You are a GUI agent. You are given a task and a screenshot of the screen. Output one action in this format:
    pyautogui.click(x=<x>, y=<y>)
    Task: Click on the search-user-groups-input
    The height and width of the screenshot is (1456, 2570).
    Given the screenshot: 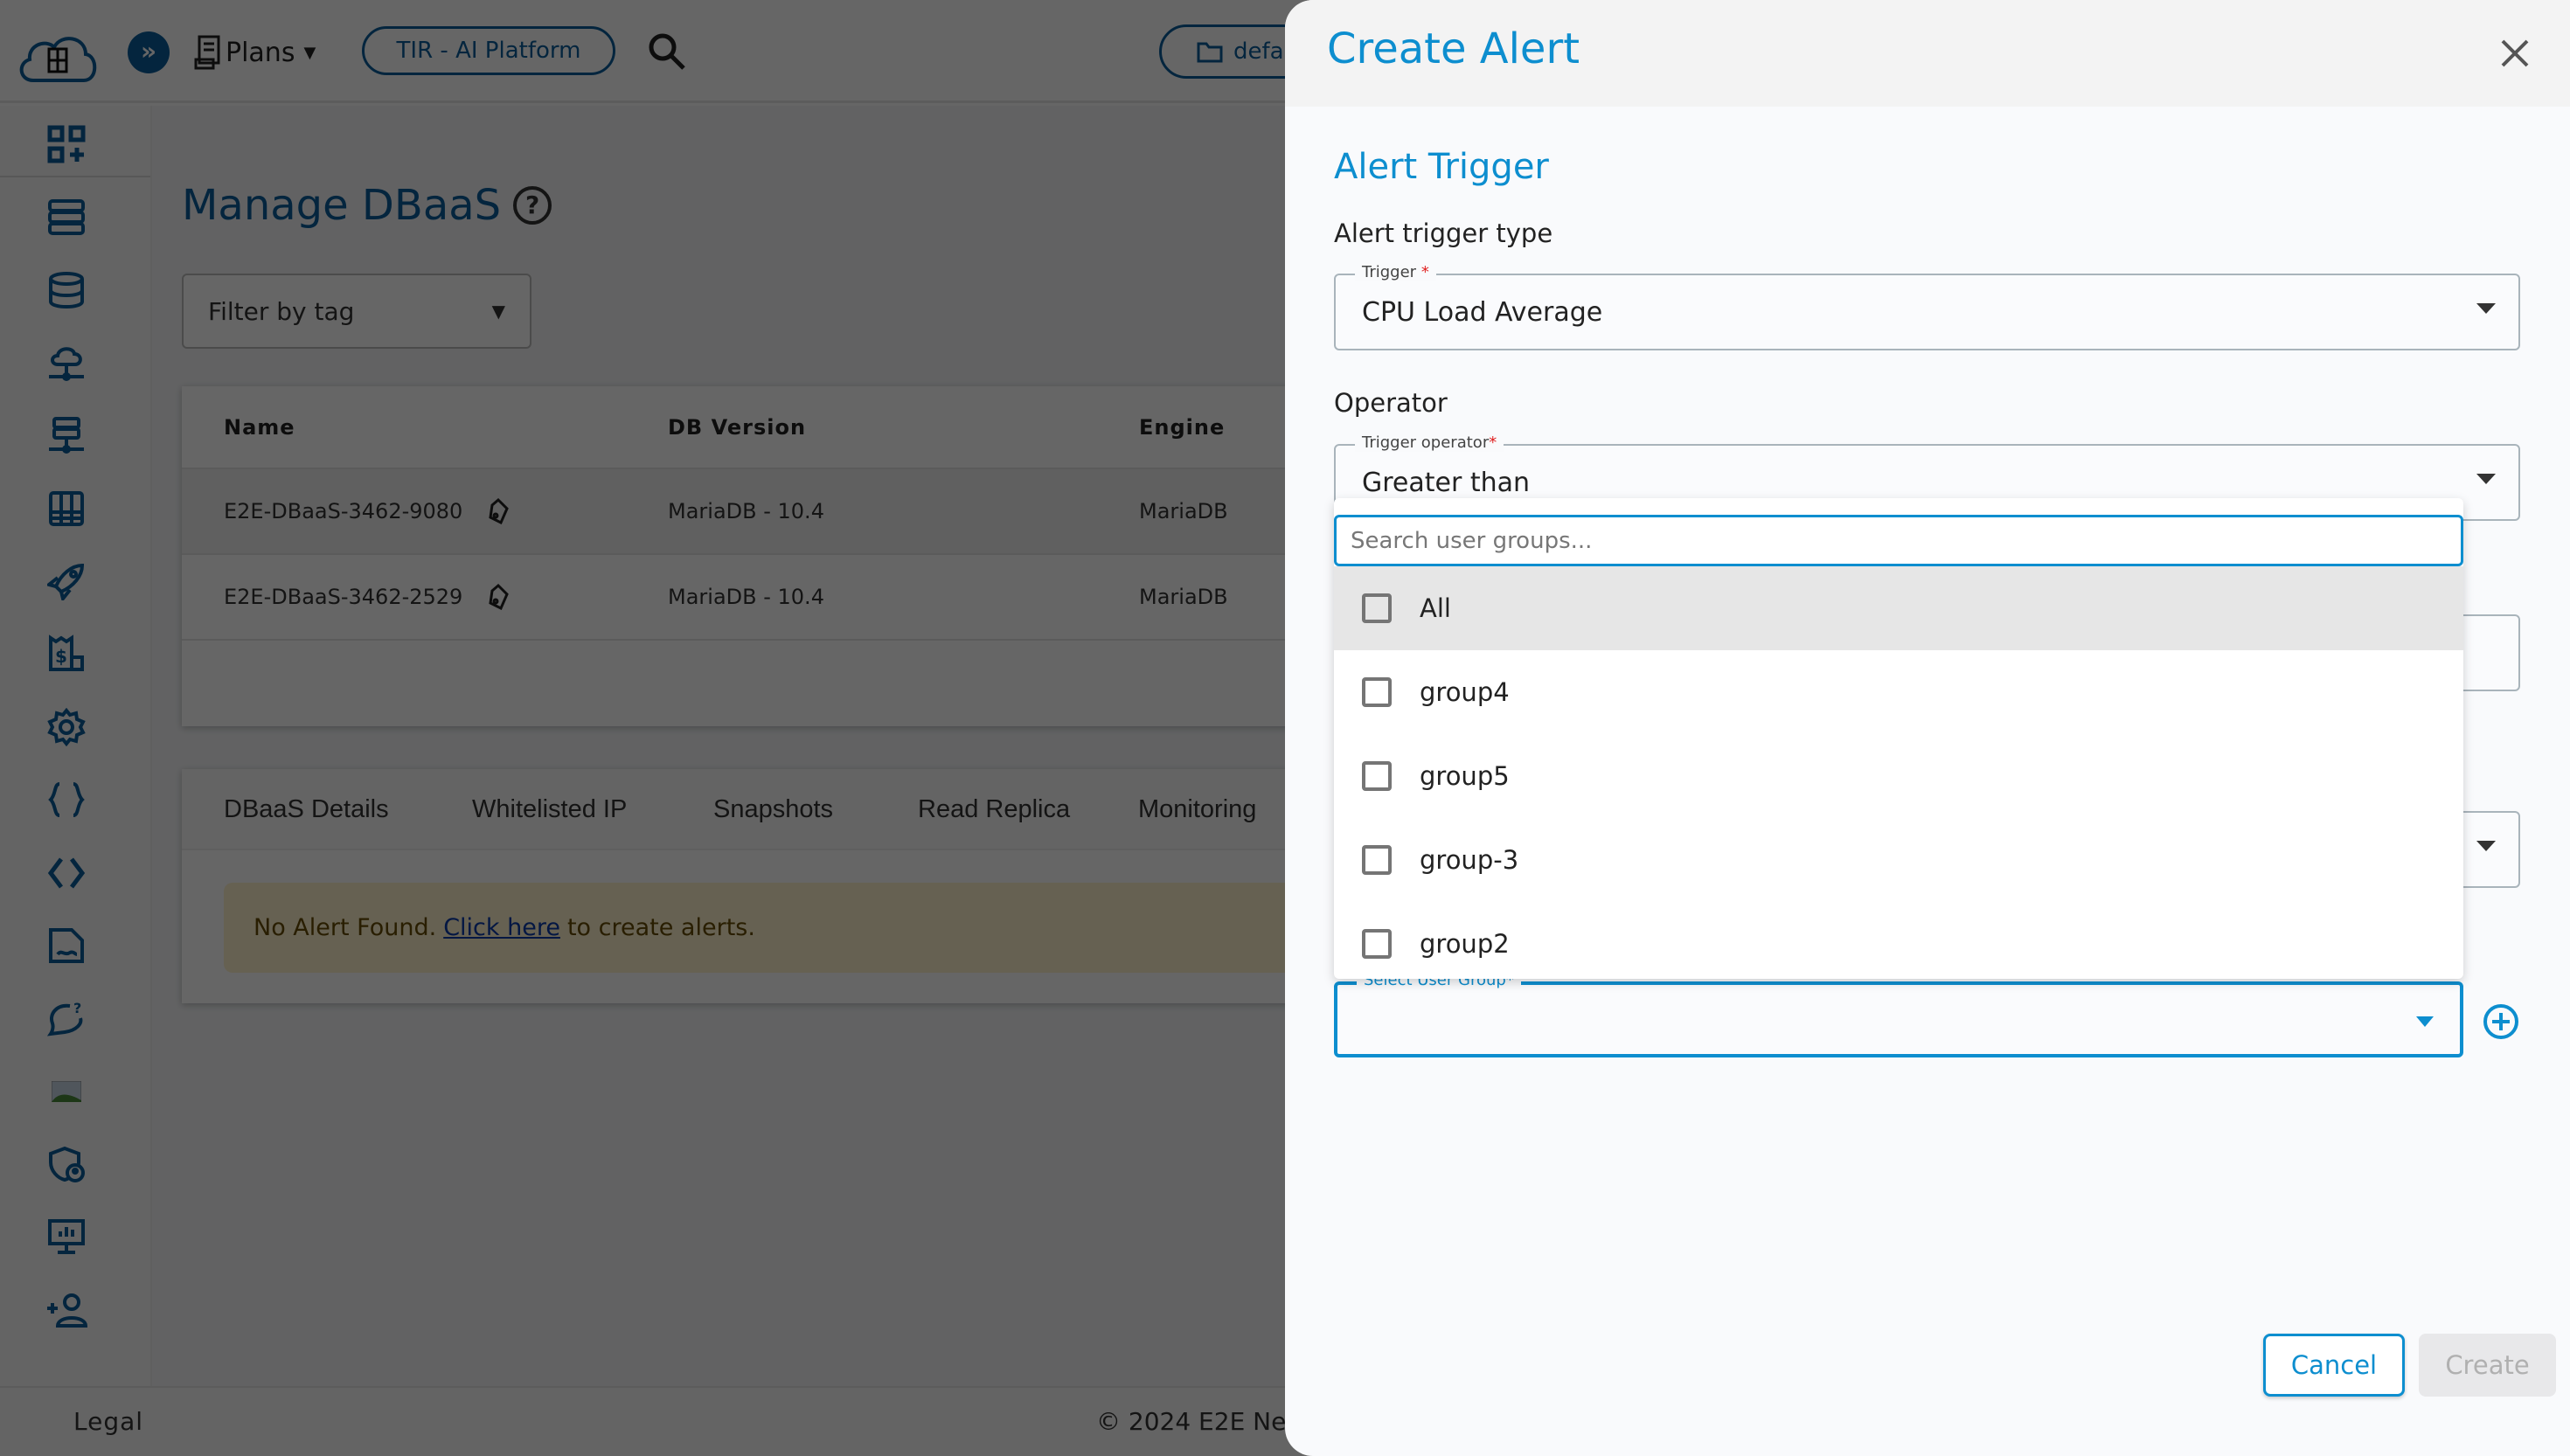 What is the action you would take?
    pyautogui.click(x=1898, y=540)
    